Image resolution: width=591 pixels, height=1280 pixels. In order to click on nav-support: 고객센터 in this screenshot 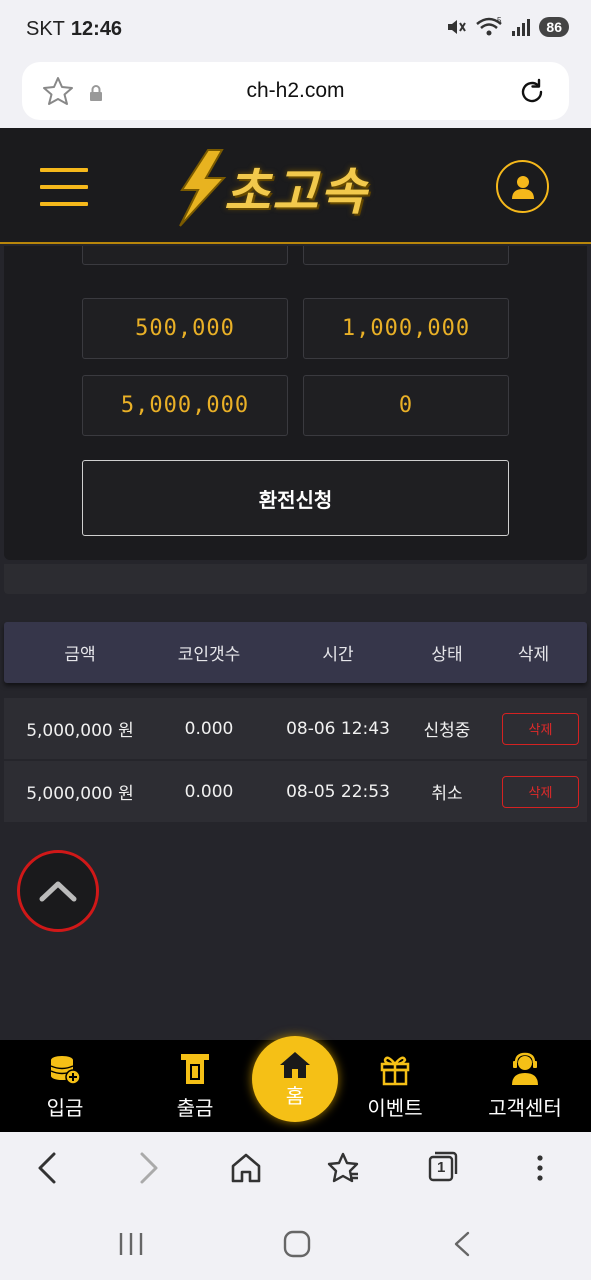, I will do `click(525, 1086)`.